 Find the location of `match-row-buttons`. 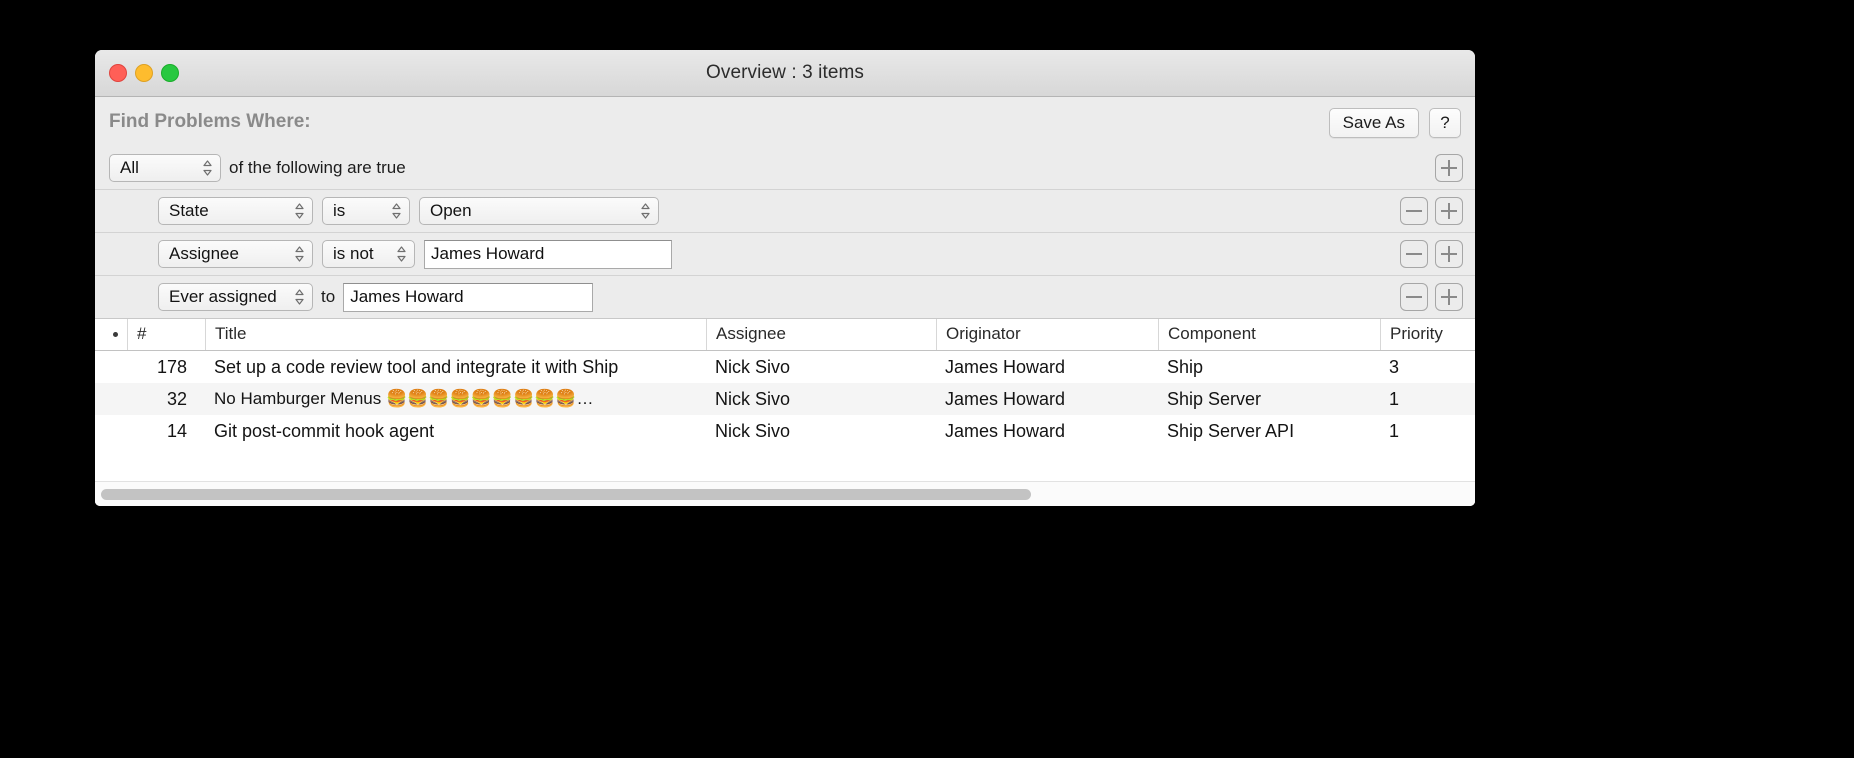

match-row-buttons is located at coordinates (1449, 168).